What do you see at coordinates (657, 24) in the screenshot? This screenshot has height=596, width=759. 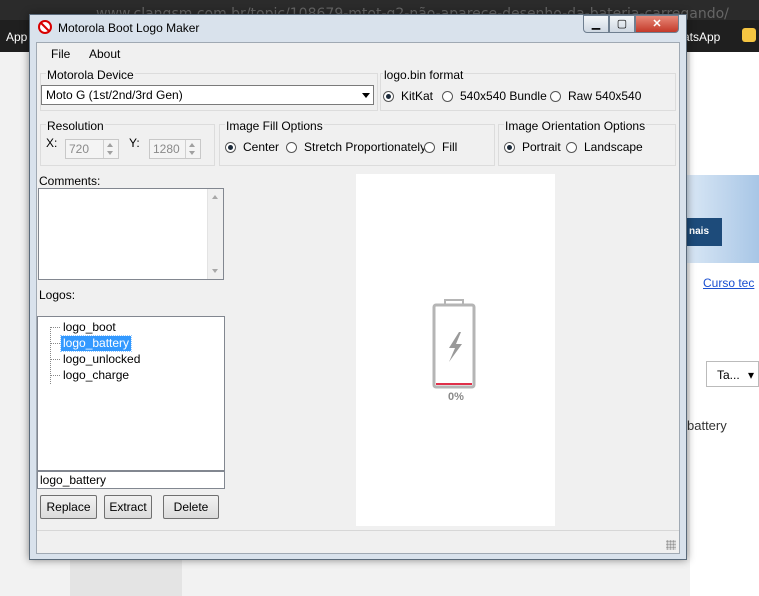 I see `close-button: ✕` at bounding box center [657, 24].